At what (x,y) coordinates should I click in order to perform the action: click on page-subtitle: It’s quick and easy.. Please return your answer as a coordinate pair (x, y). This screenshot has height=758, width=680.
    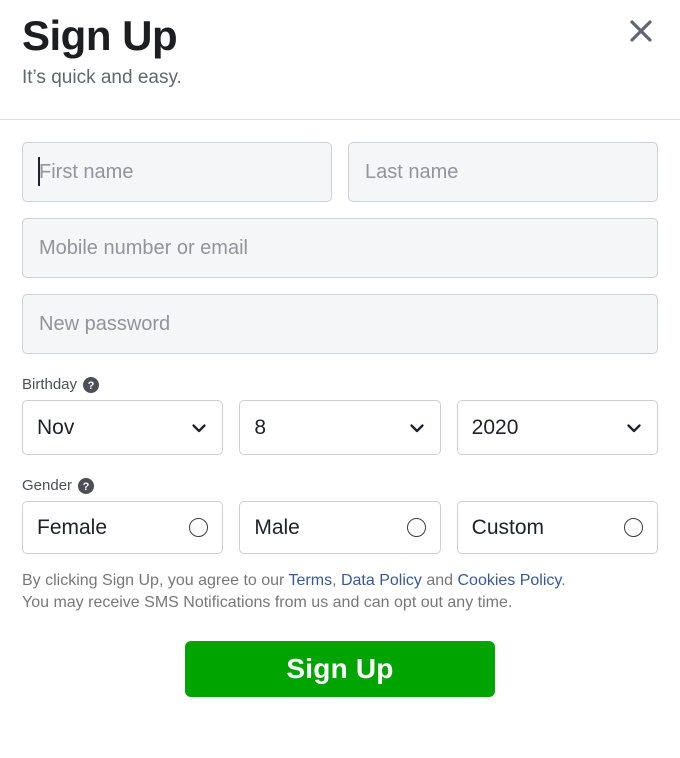
    Looking at the image, I should click on (102, 78).